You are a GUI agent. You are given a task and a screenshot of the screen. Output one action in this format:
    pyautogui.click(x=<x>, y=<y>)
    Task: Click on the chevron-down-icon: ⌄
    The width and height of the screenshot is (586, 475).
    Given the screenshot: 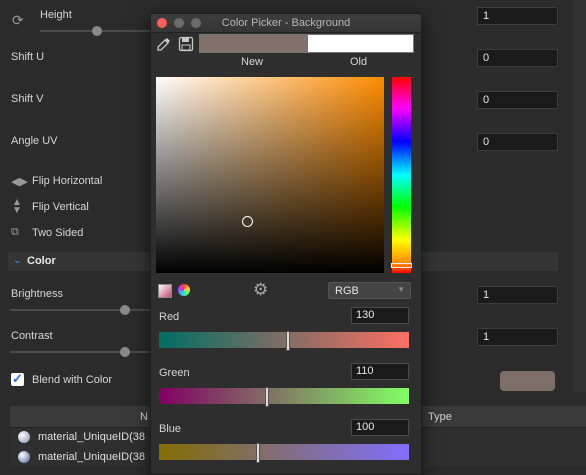 What is the action you would take?
    pyautogui.click(x=17, y=260)
    